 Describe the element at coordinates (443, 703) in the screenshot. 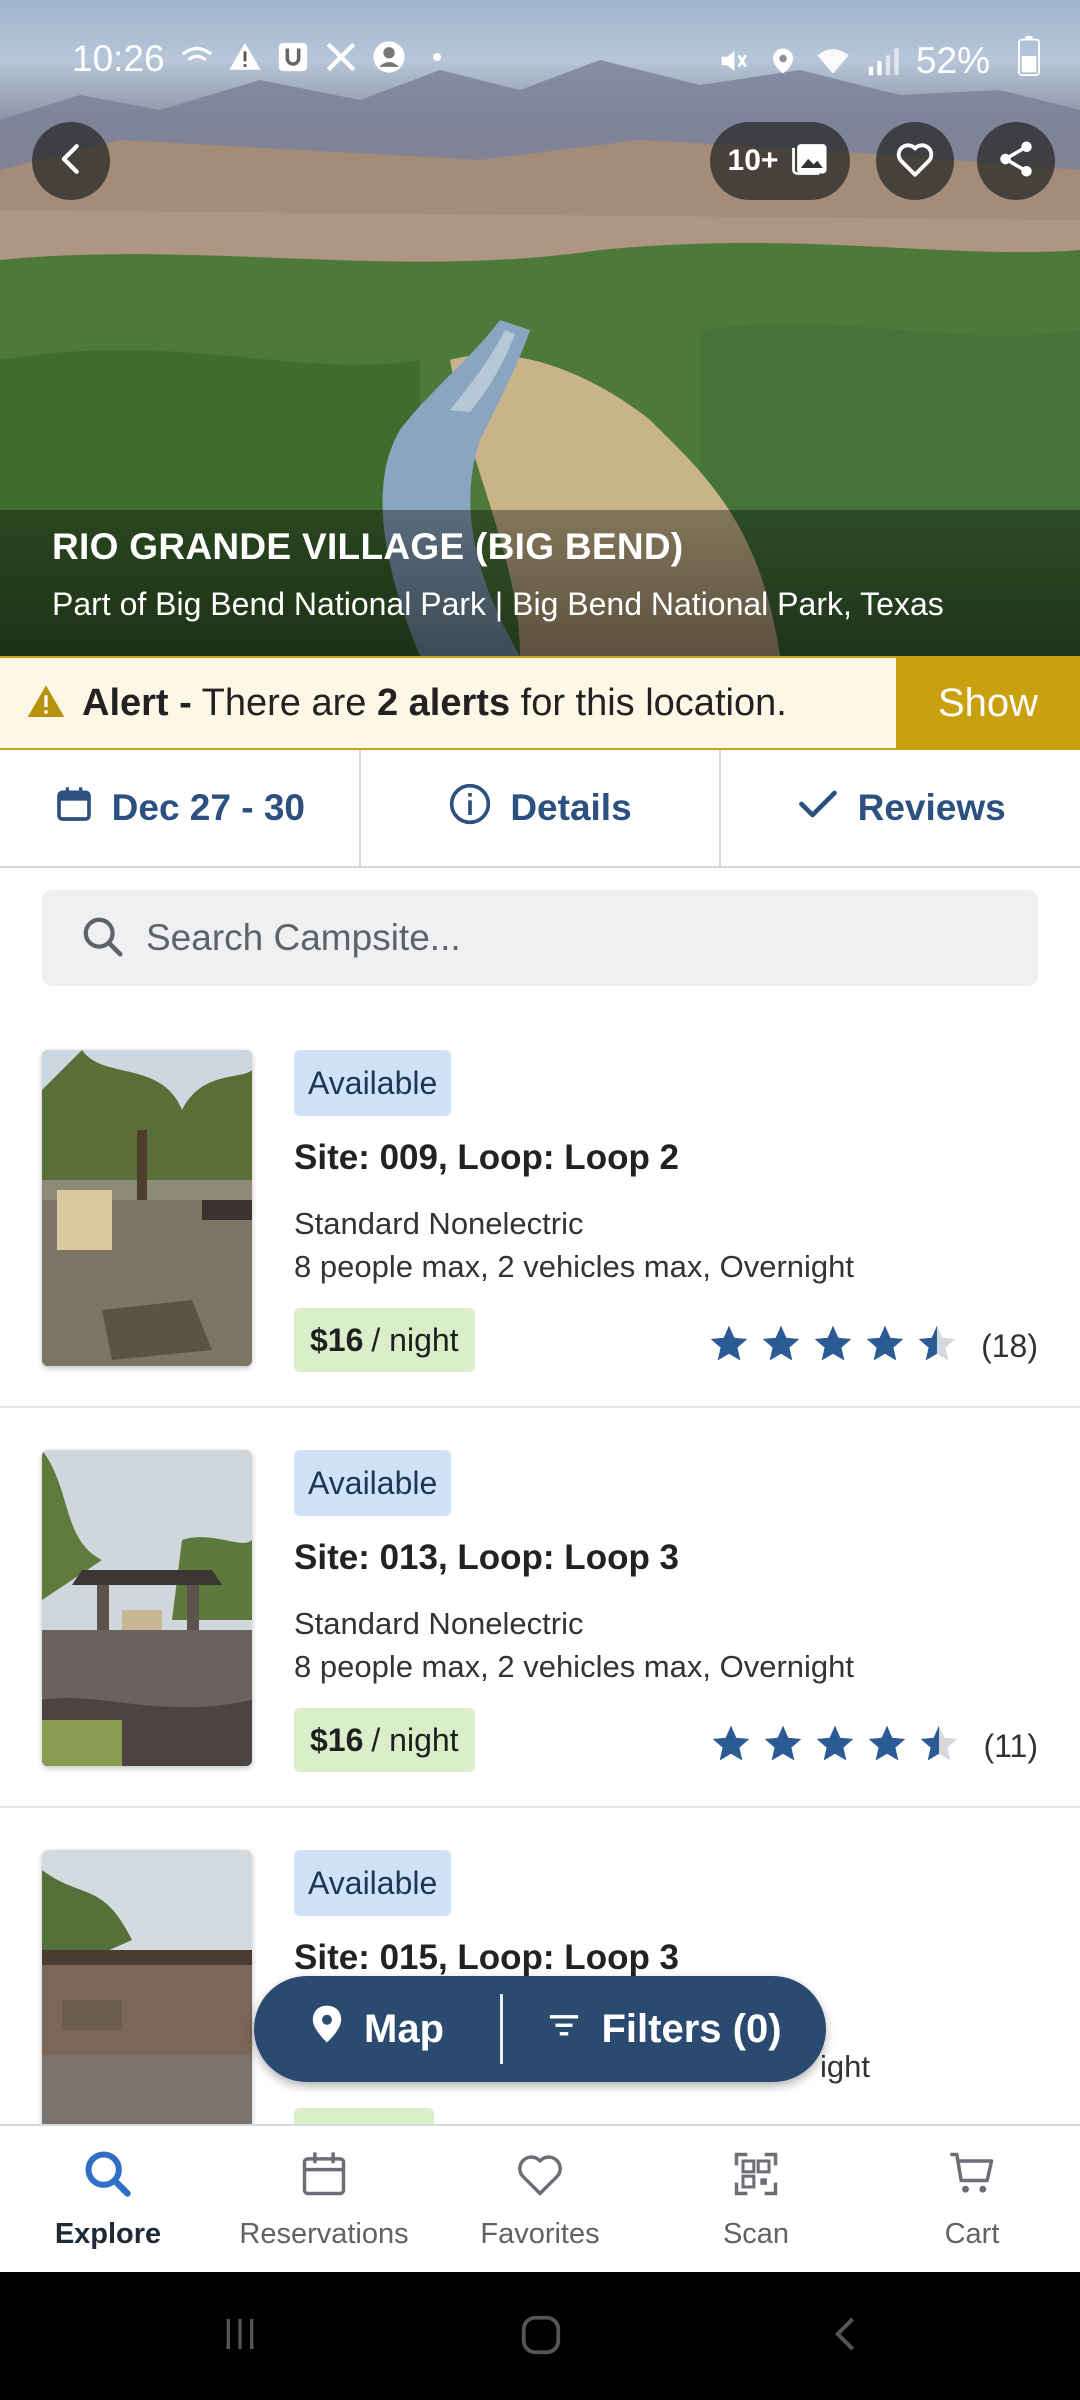

I see `alert-count: 2 alerts` at that location.